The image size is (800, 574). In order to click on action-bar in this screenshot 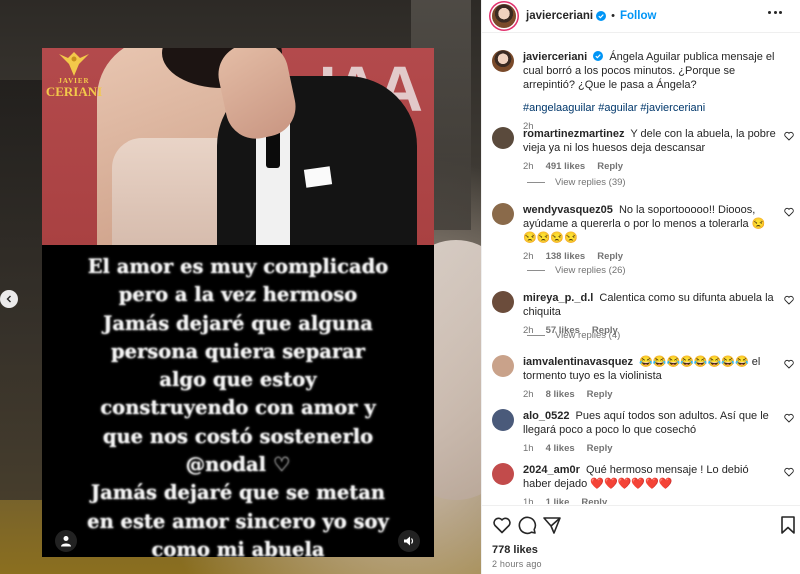, I will do `click(643, 526)`.